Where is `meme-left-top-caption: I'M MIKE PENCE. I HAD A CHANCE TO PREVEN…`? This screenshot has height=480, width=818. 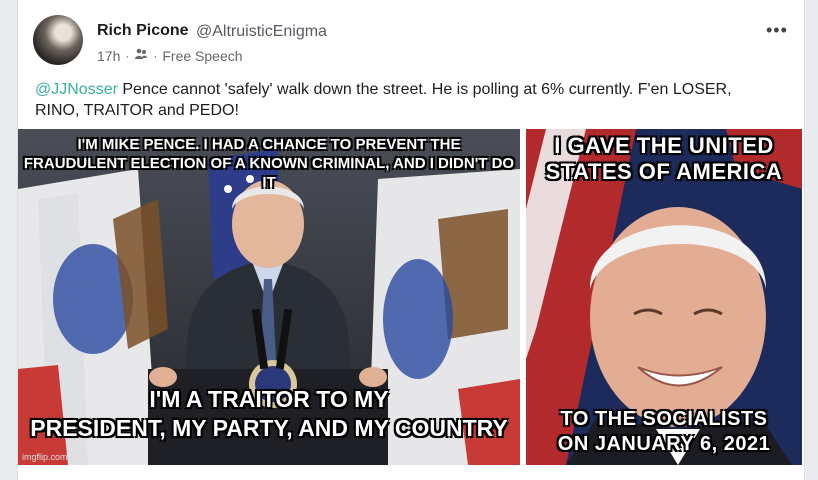 meme-left-top-caption: I'M MIKE PENCE. I HAD A CHANCE TO PREVEN… is located at coordinates (269, 163).